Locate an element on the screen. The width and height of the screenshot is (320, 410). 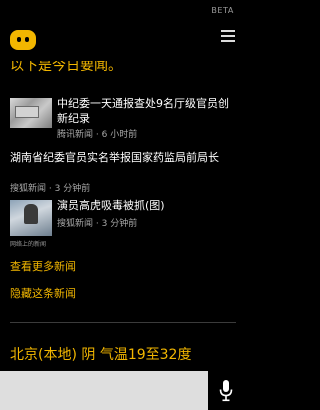
news-source: 腾讯新闻 is located at coordinates (75, 135).